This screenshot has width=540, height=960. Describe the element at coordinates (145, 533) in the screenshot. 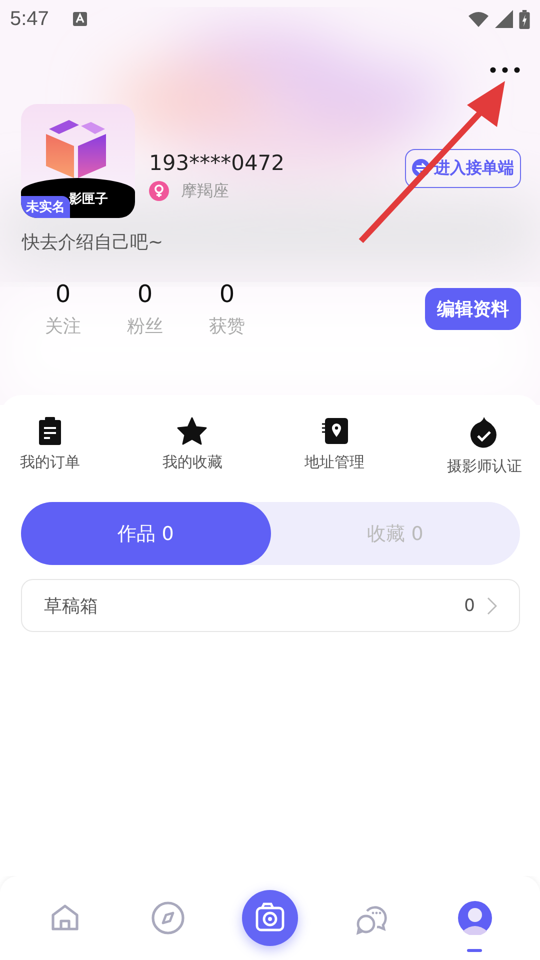

I see `content-tab: 作品 0` at that location.